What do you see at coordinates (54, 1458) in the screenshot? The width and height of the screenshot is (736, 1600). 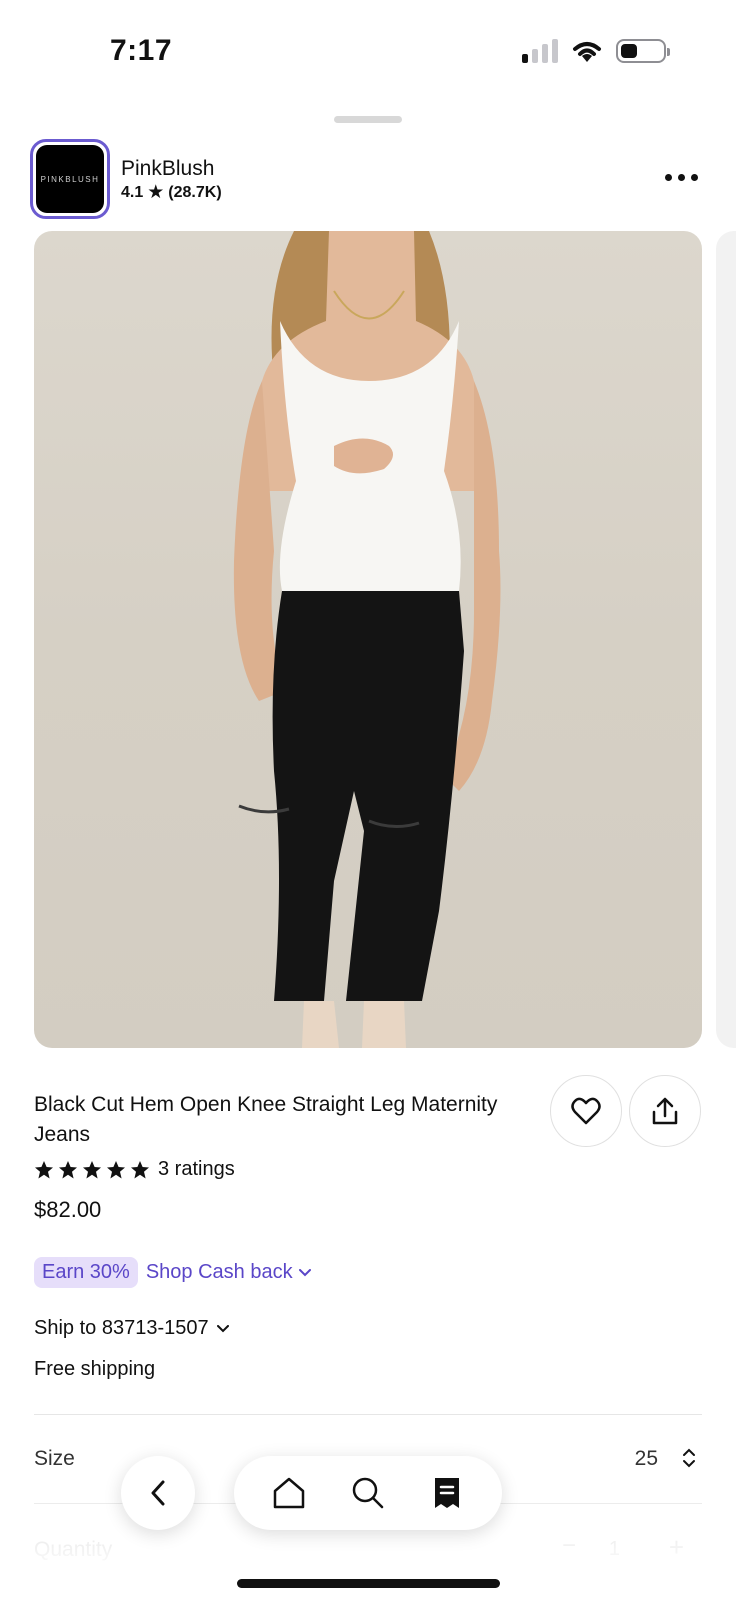 I see `size-label: Size` at bounding box center [54, 1458].